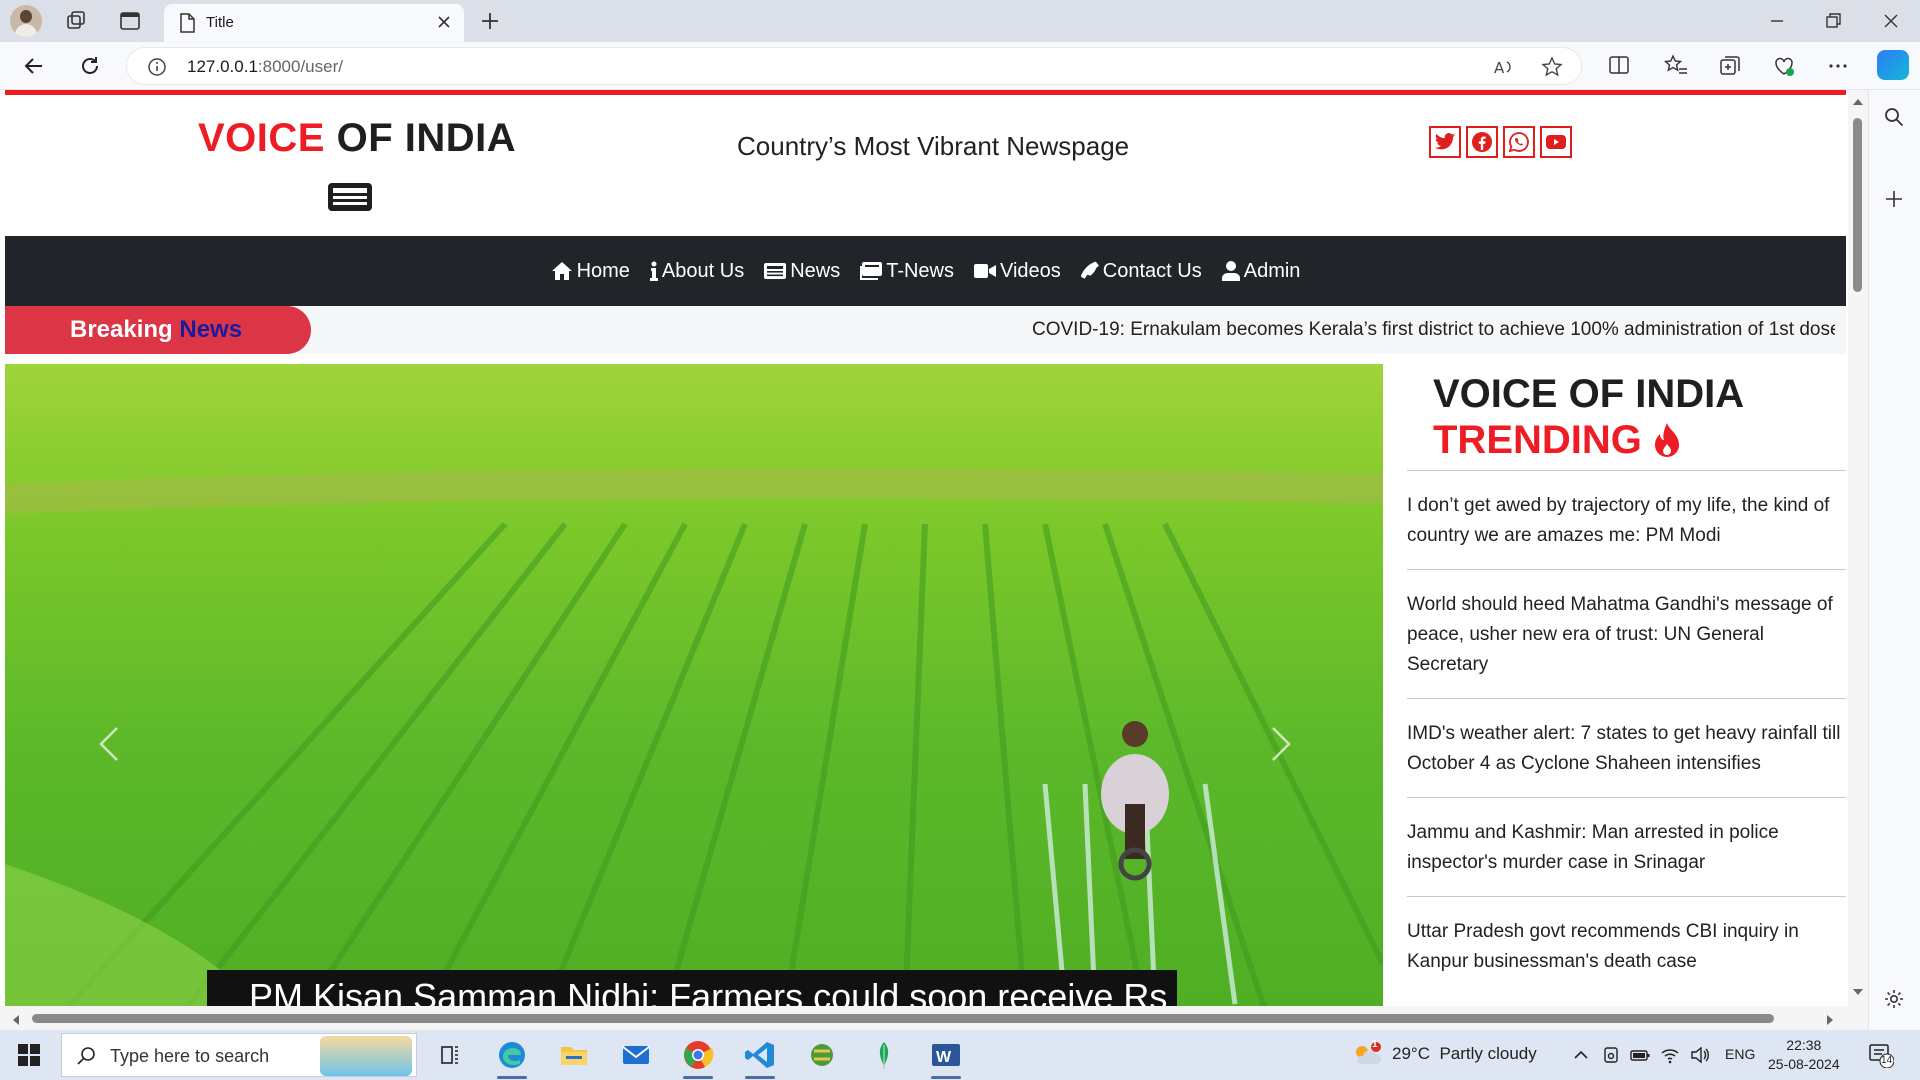 The width and height of the screenshot is (1920, 1080). I want to click on site-tagline: Country’s Most Vibrant Newspage, so click(933, 146).